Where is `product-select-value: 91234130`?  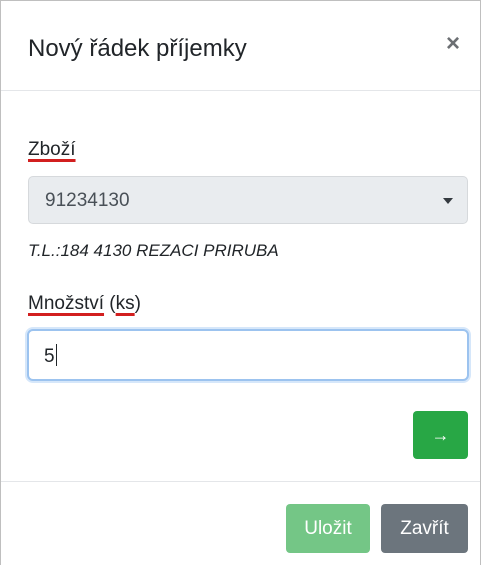 product-select-value: 91234130 is located at coordinates (87, 200).